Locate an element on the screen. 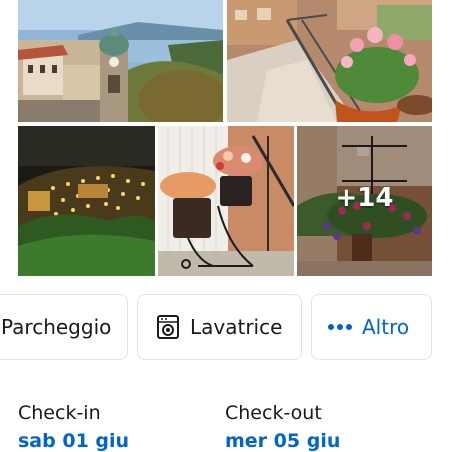 The height and width of the screenshot is (452, 450). amenity-more-label: Altro is located at coordinates (386, 327).